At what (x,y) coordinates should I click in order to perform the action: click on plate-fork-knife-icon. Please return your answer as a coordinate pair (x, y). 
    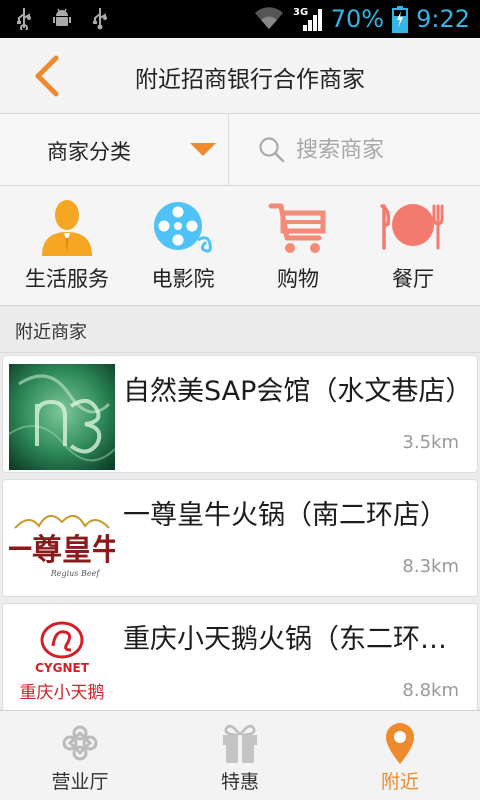
    Looking at the image, I should click on (412, 227).